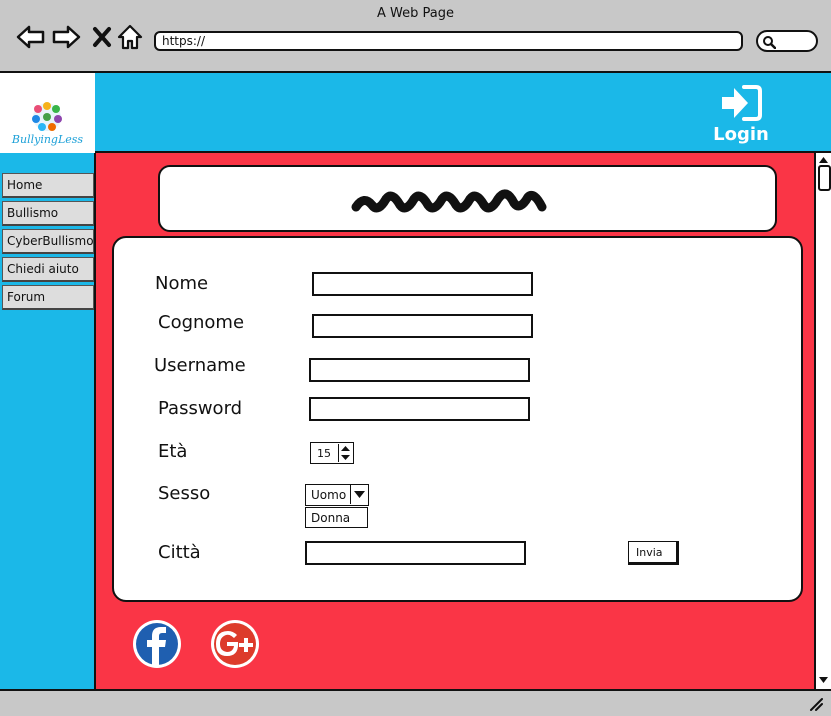 The height and width of the screenshot is (716, 831). What do you see at coordinates (103, 37) in the screenshot?
I see `close-icon` at bounding box center [103, 37].